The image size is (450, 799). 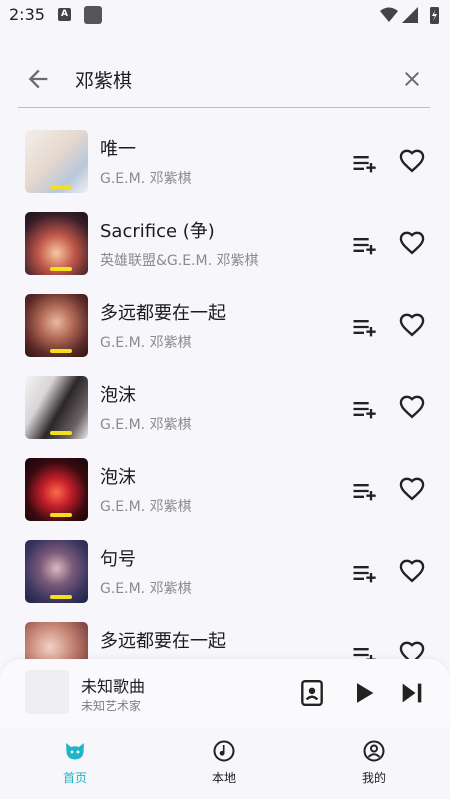 What do you see at coordinates (74, 778) in the screenshot?
I see `nav-home-label: 首页` at bounding box center [74, 778].